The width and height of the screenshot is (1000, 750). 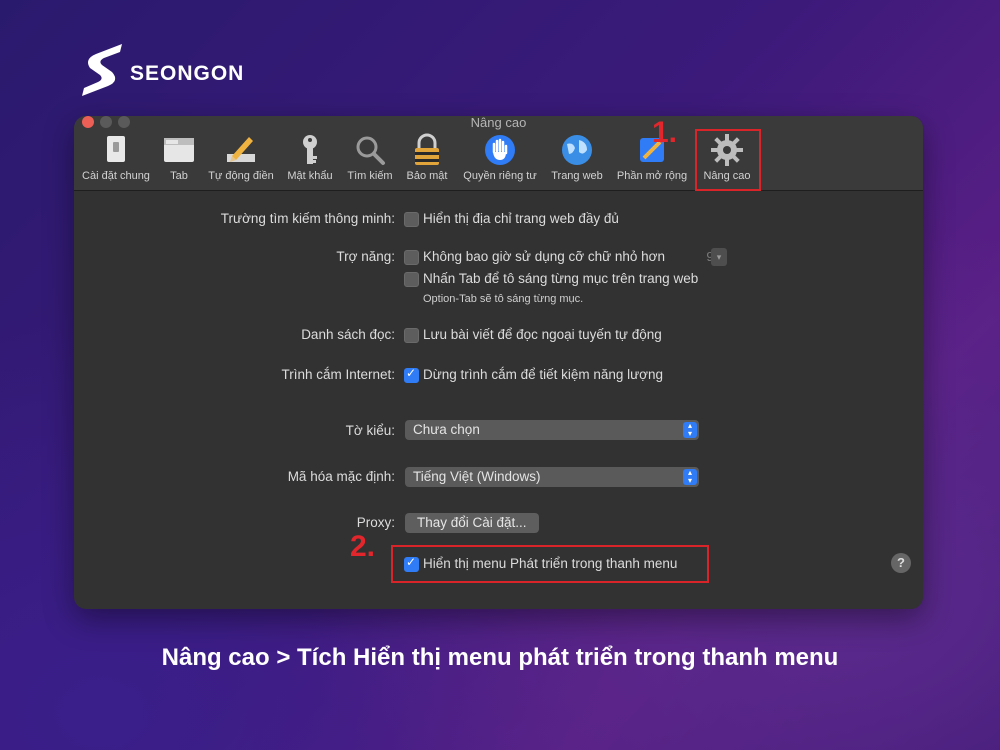 What do you see at coordinates (411, 279) in the screenshot?
I see `tab-highlight-checkbox` at bounding box center [411, 279].